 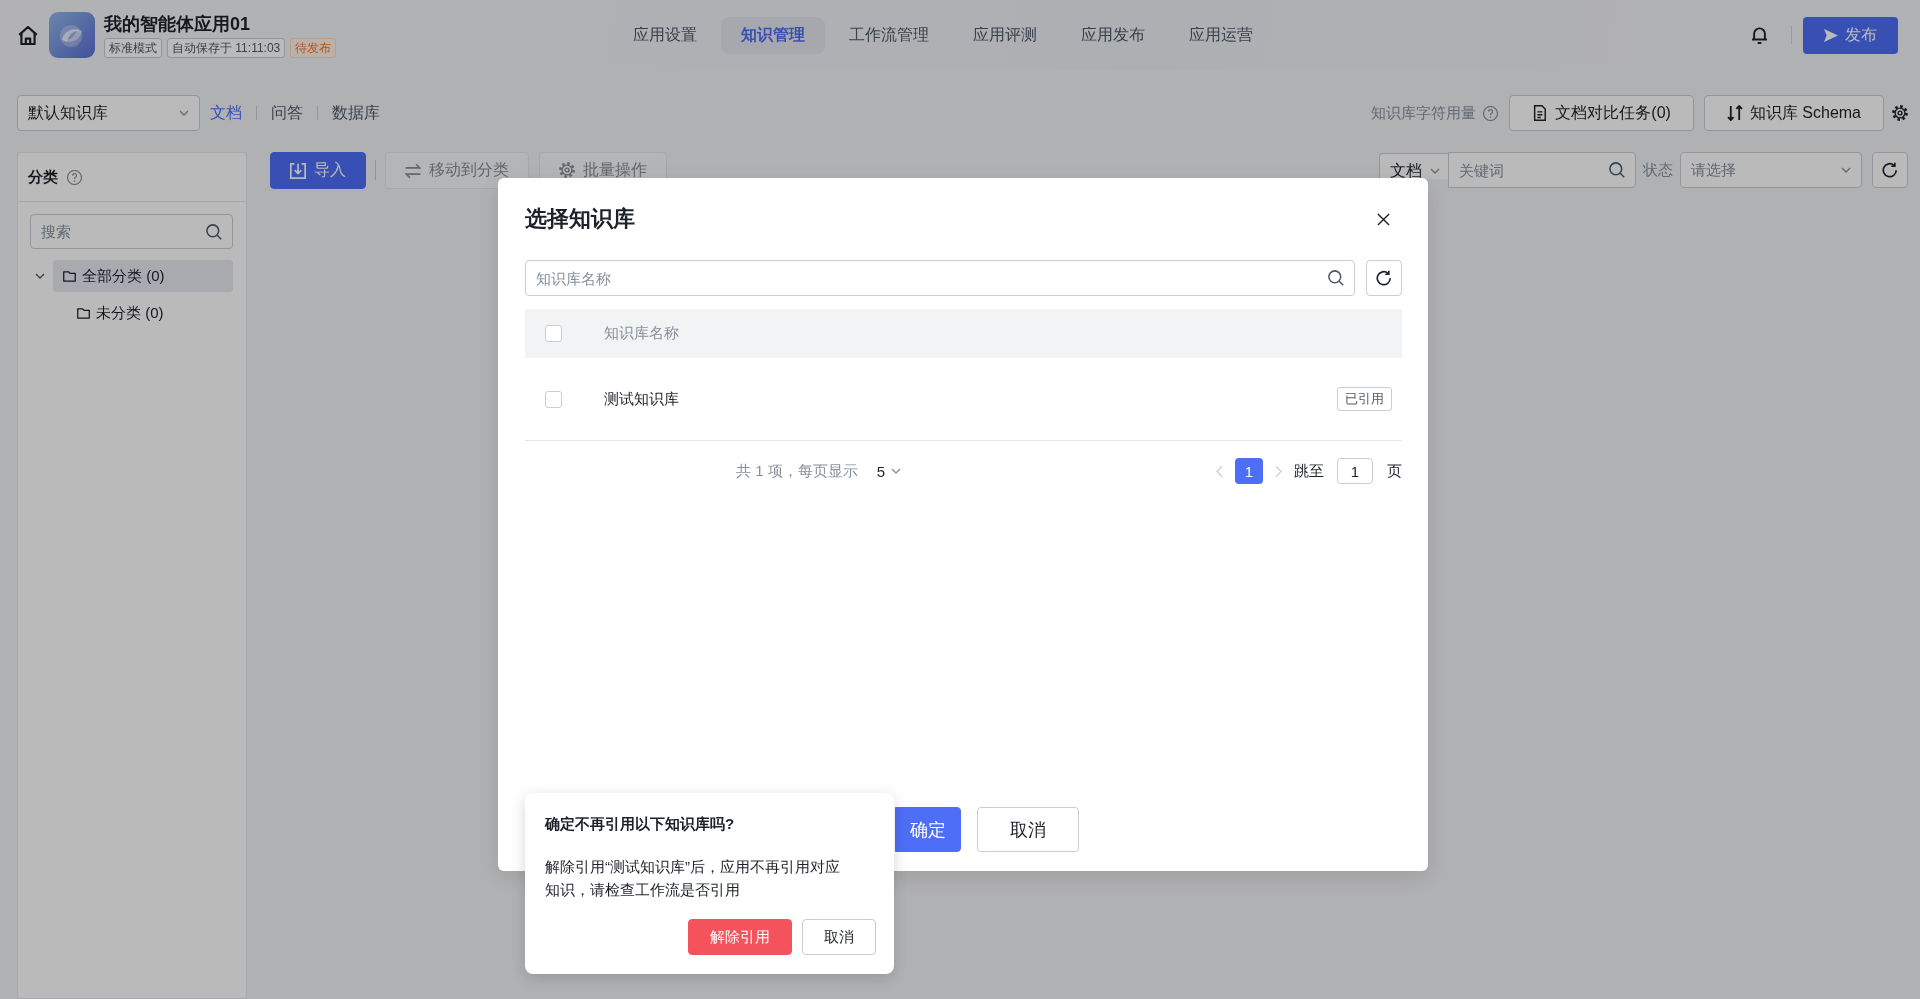 What do you see at coordinates (693, 878) in the screenshot?
I see `popconfirm-message: 解除引用“测试知识库”后，应用不再引用对应知识，请检查工作流是否引用` at bounding box center [693, 878].